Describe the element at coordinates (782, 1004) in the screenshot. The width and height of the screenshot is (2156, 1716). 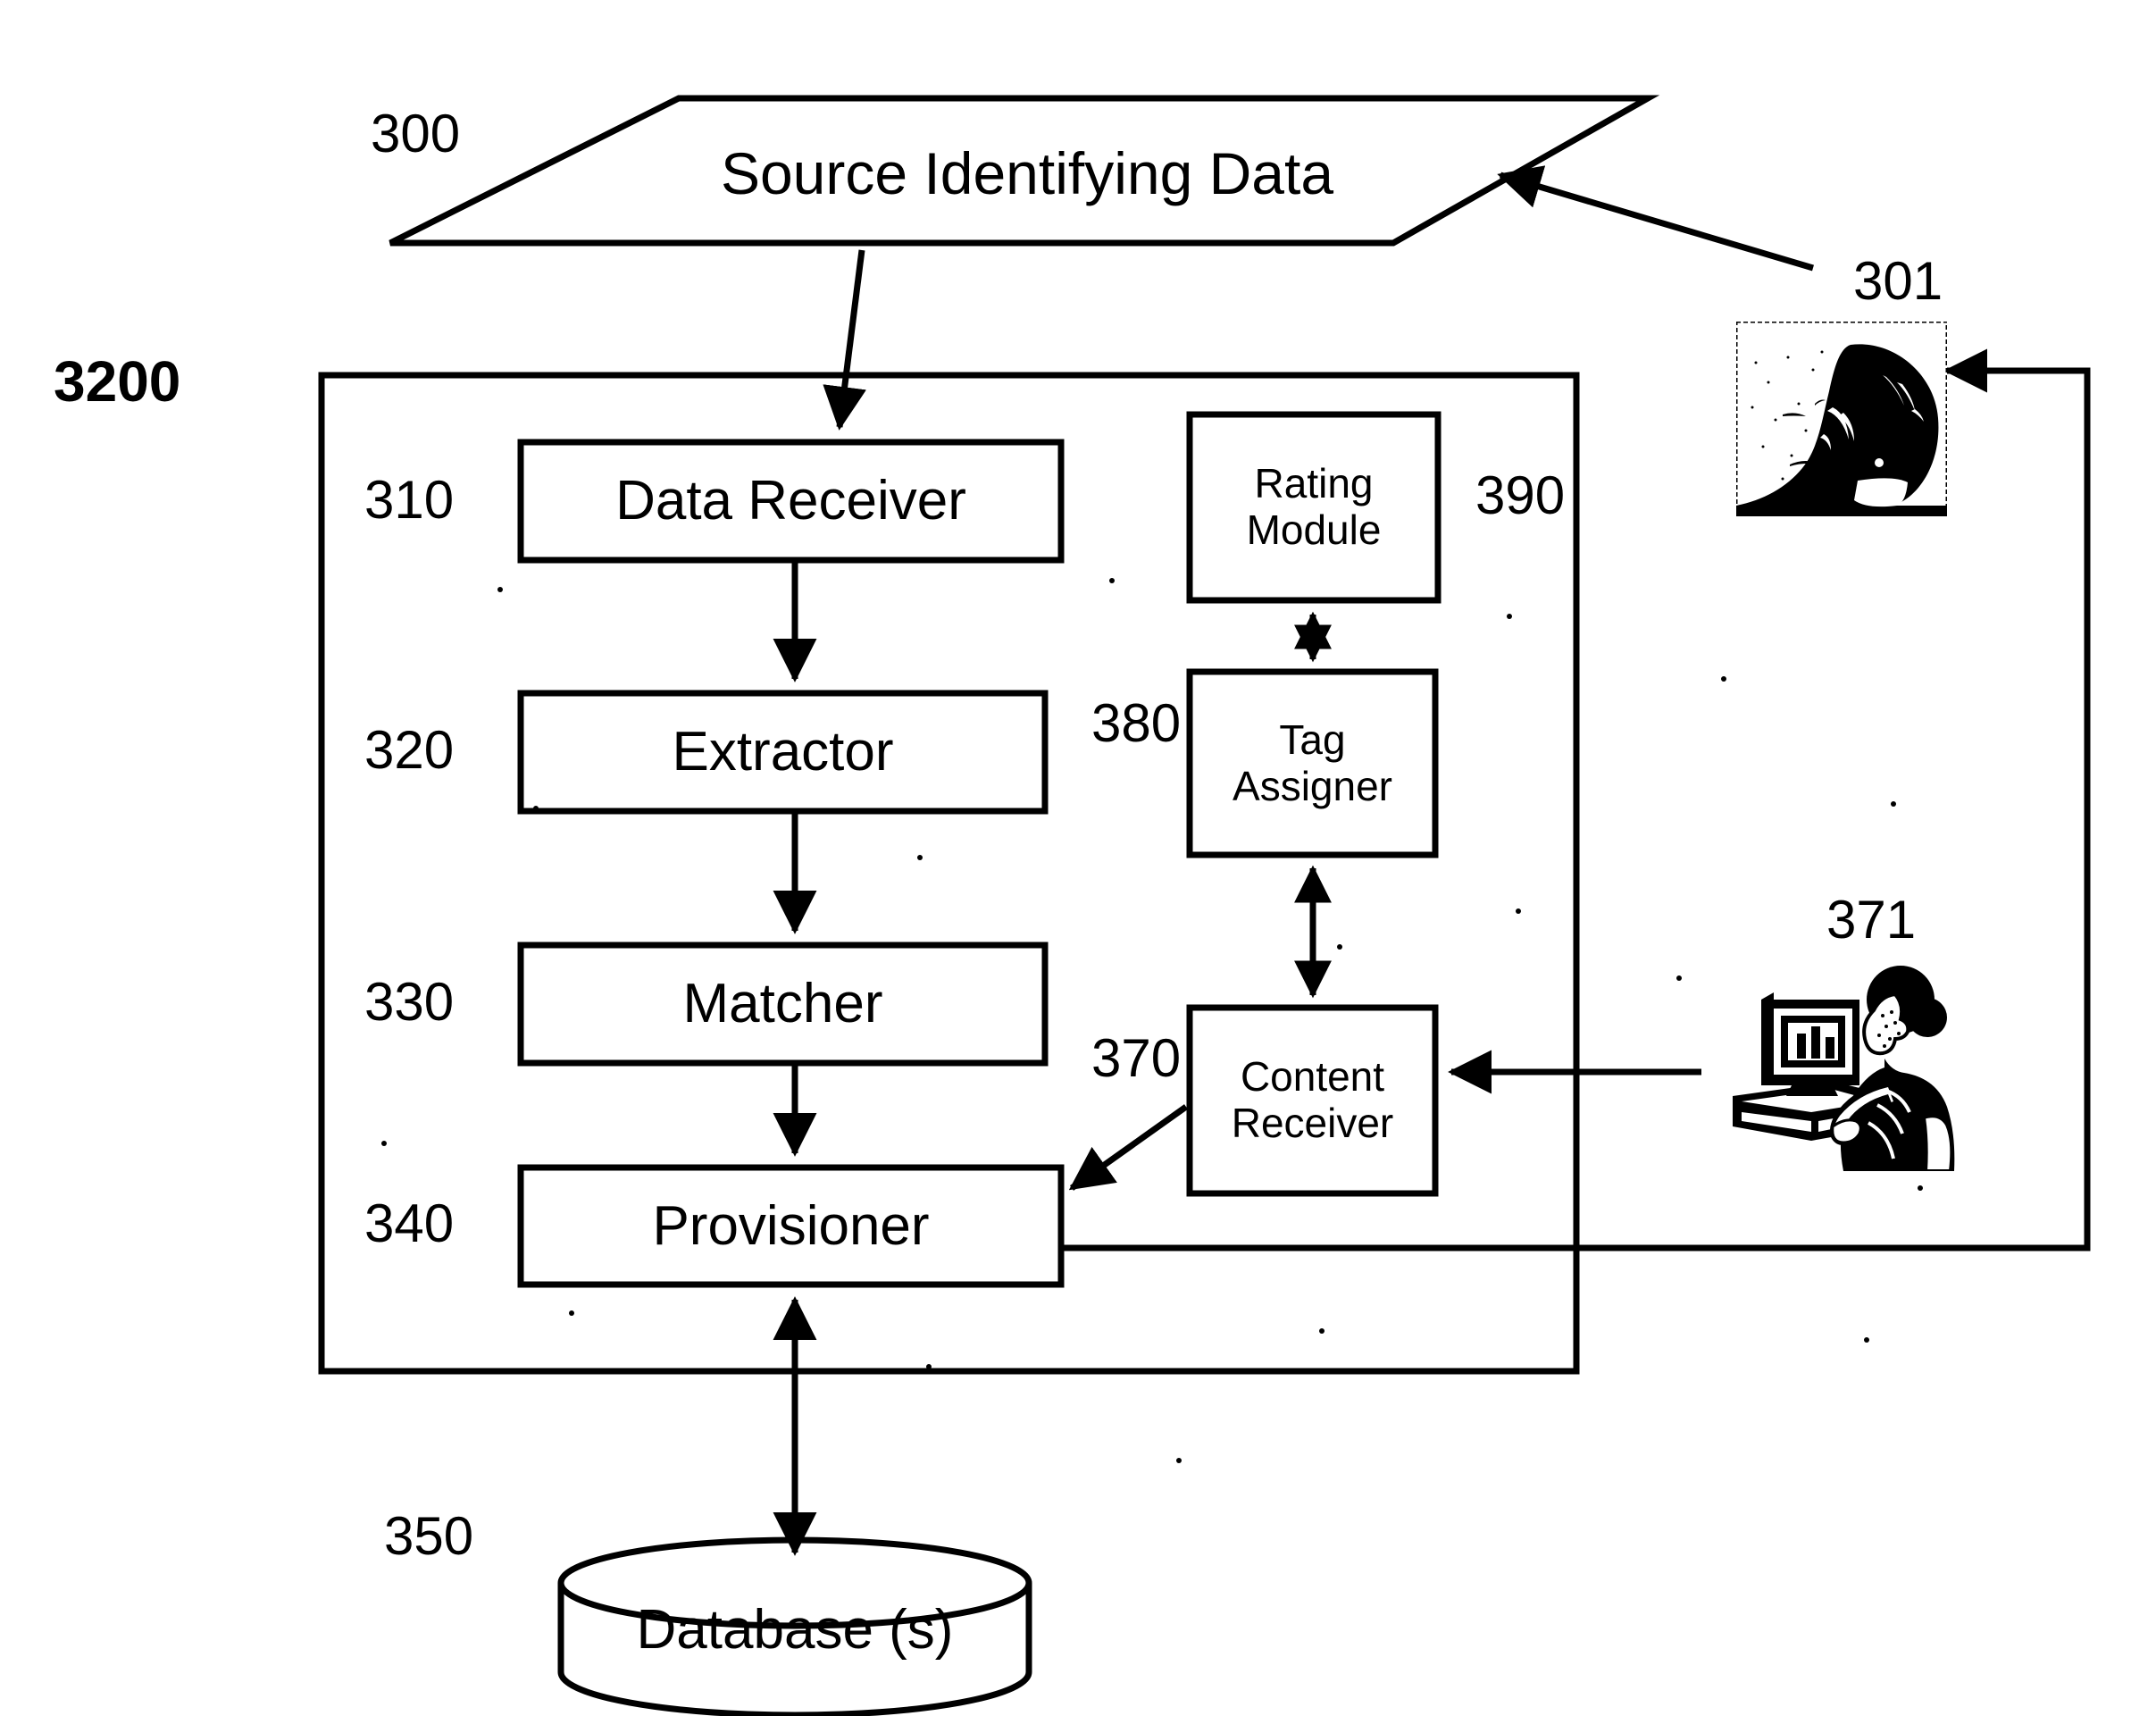
I see `matcher-label: Matcher` at that location.